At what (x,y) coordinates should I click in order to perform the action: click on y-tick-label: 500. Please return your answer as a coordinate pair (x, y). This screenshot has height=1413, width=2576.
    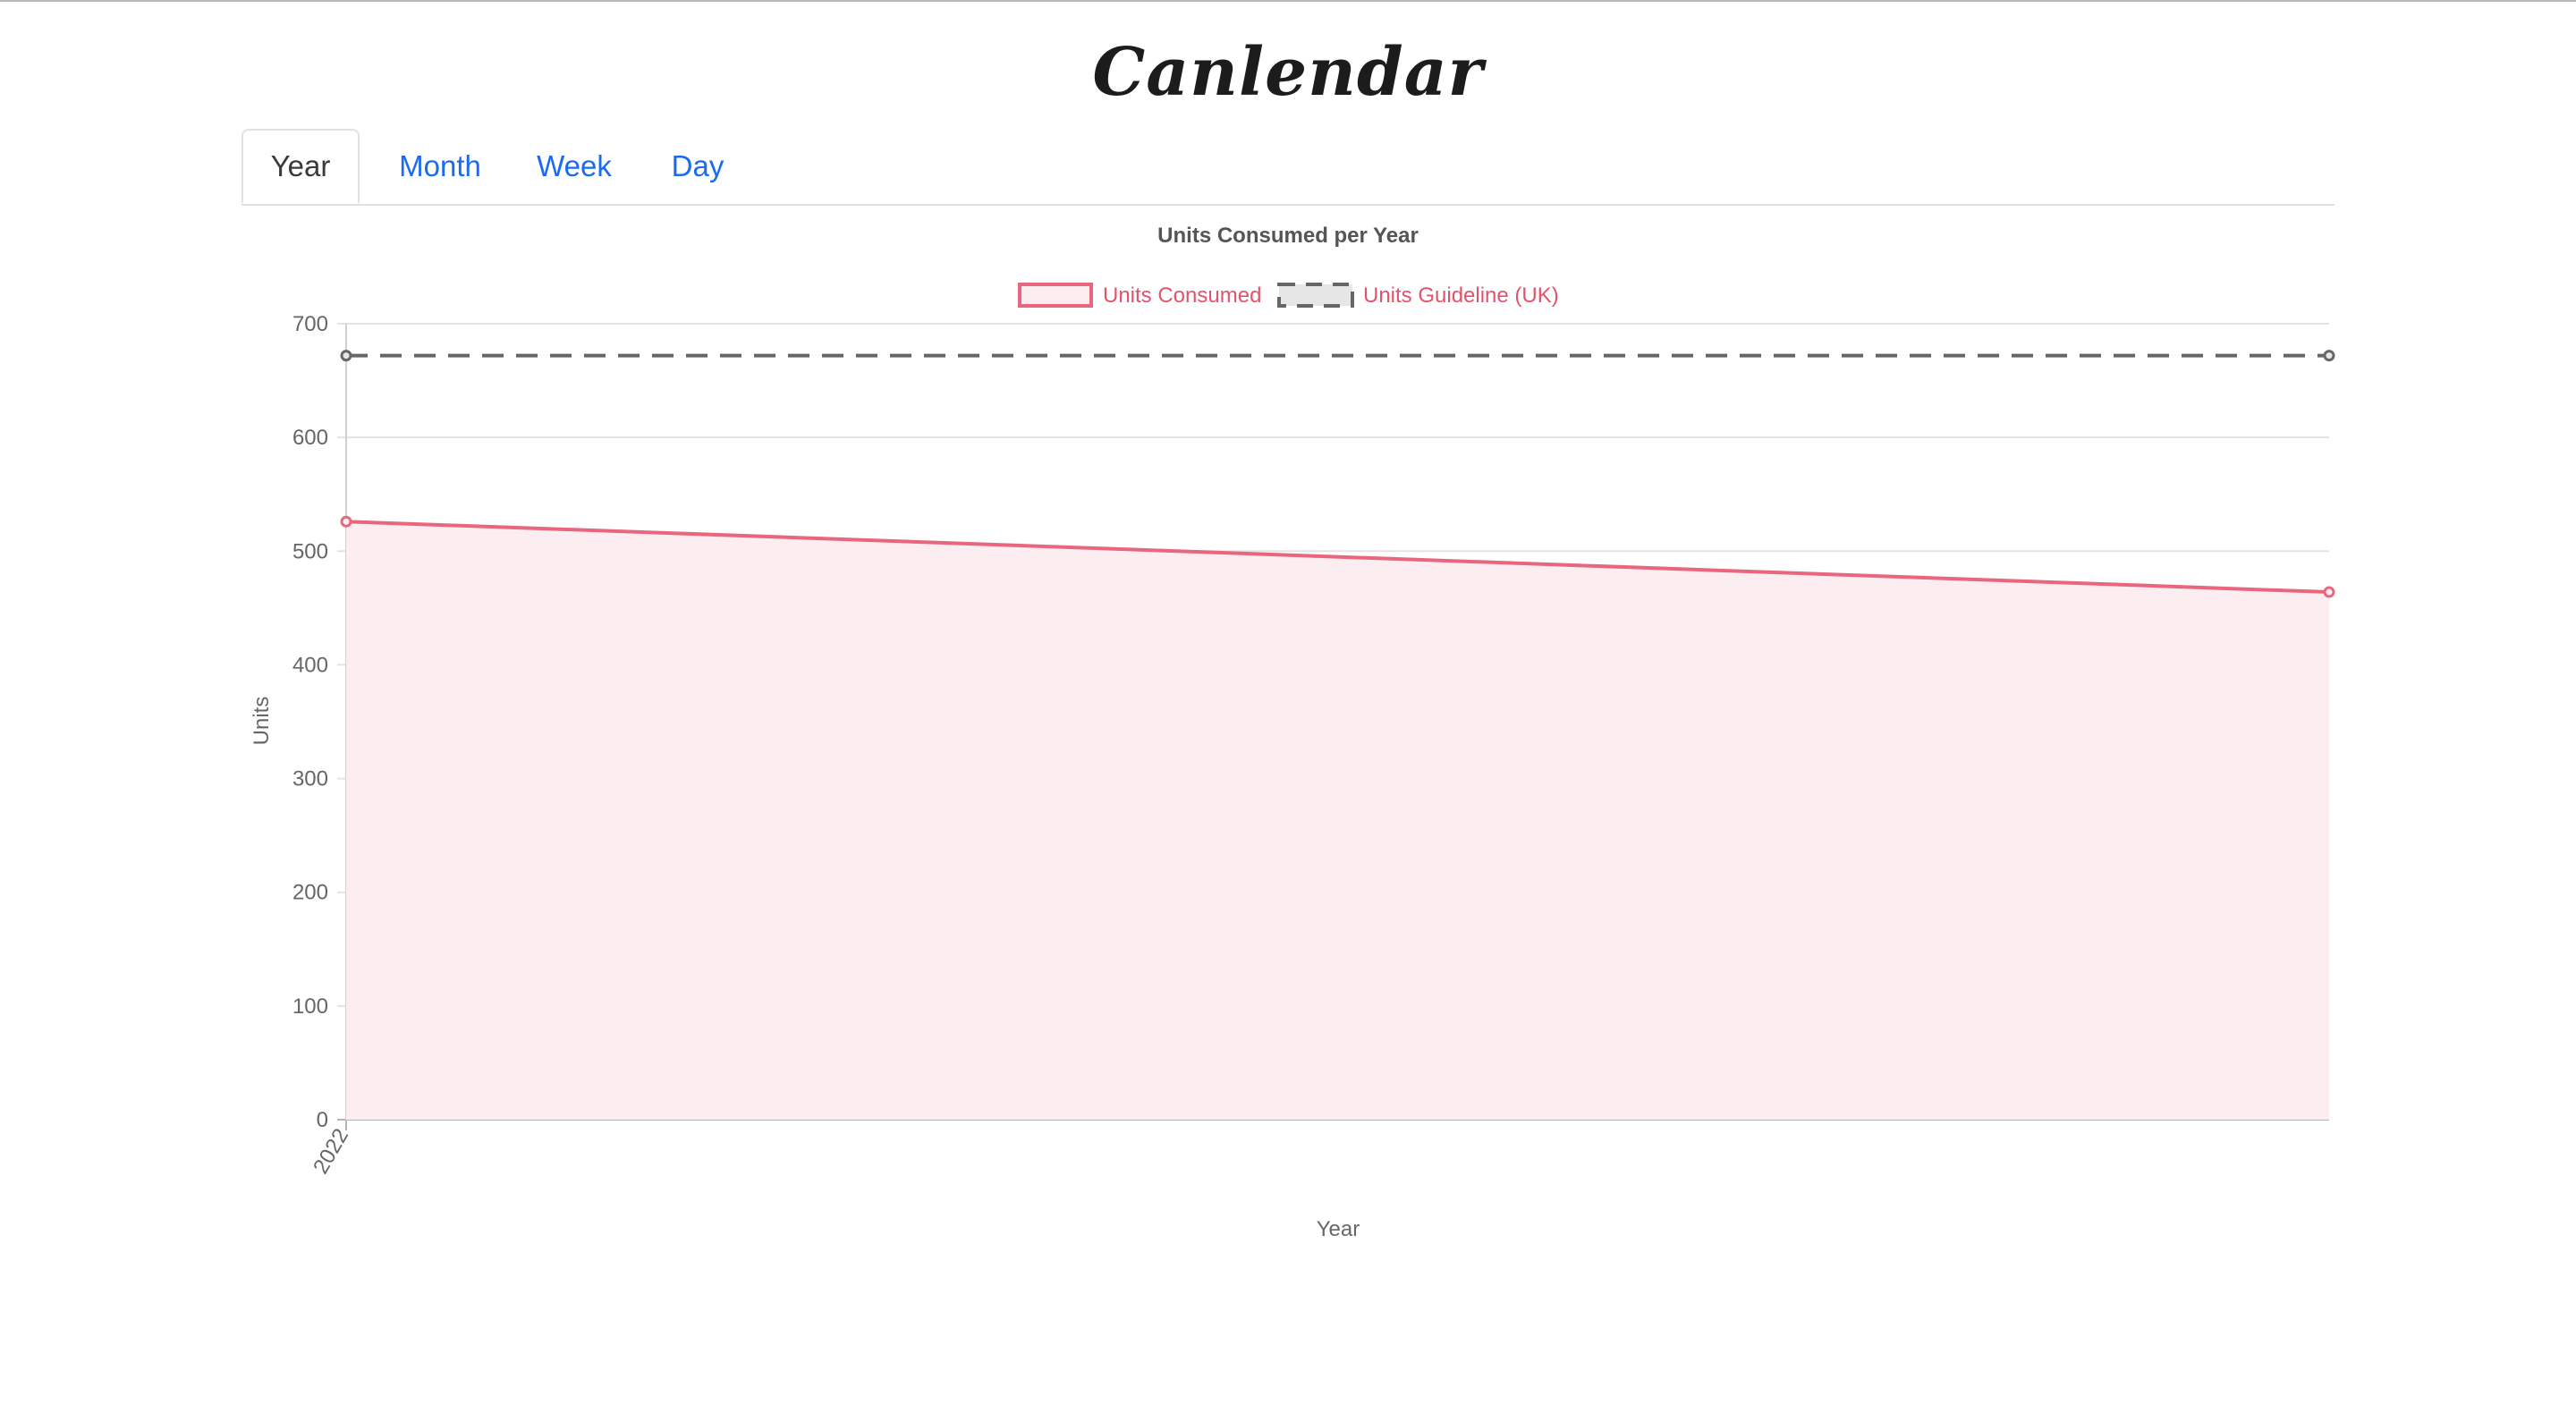
    Looking at the image, I should click on (310, 551).